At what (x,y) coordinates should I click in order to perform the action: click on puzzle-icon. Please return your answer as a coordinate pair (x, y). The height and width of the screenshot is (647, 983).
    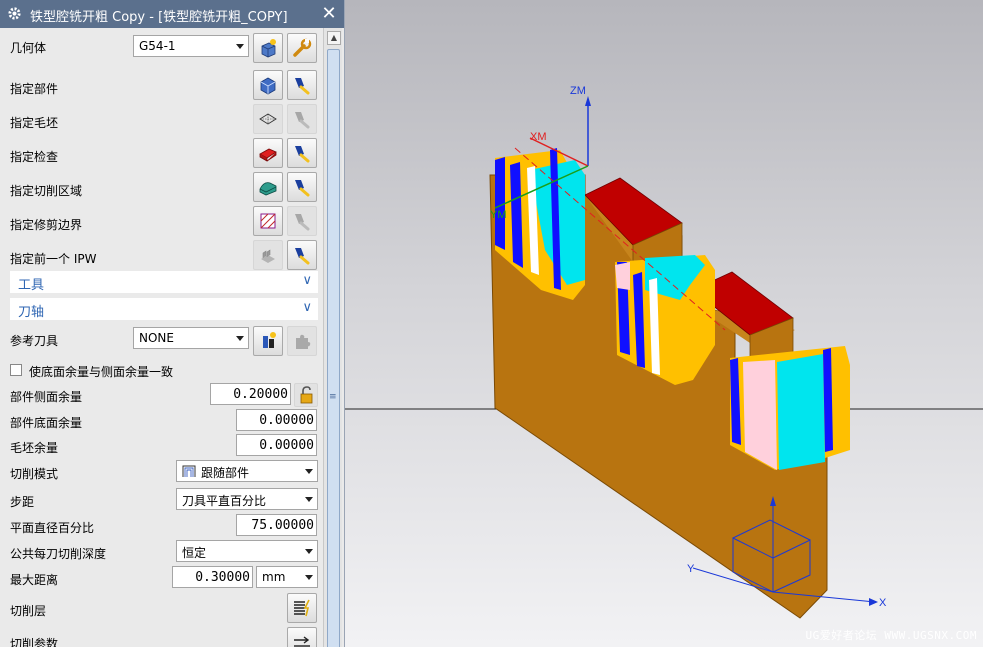
    Looking at the image, I should click on (303, 341).